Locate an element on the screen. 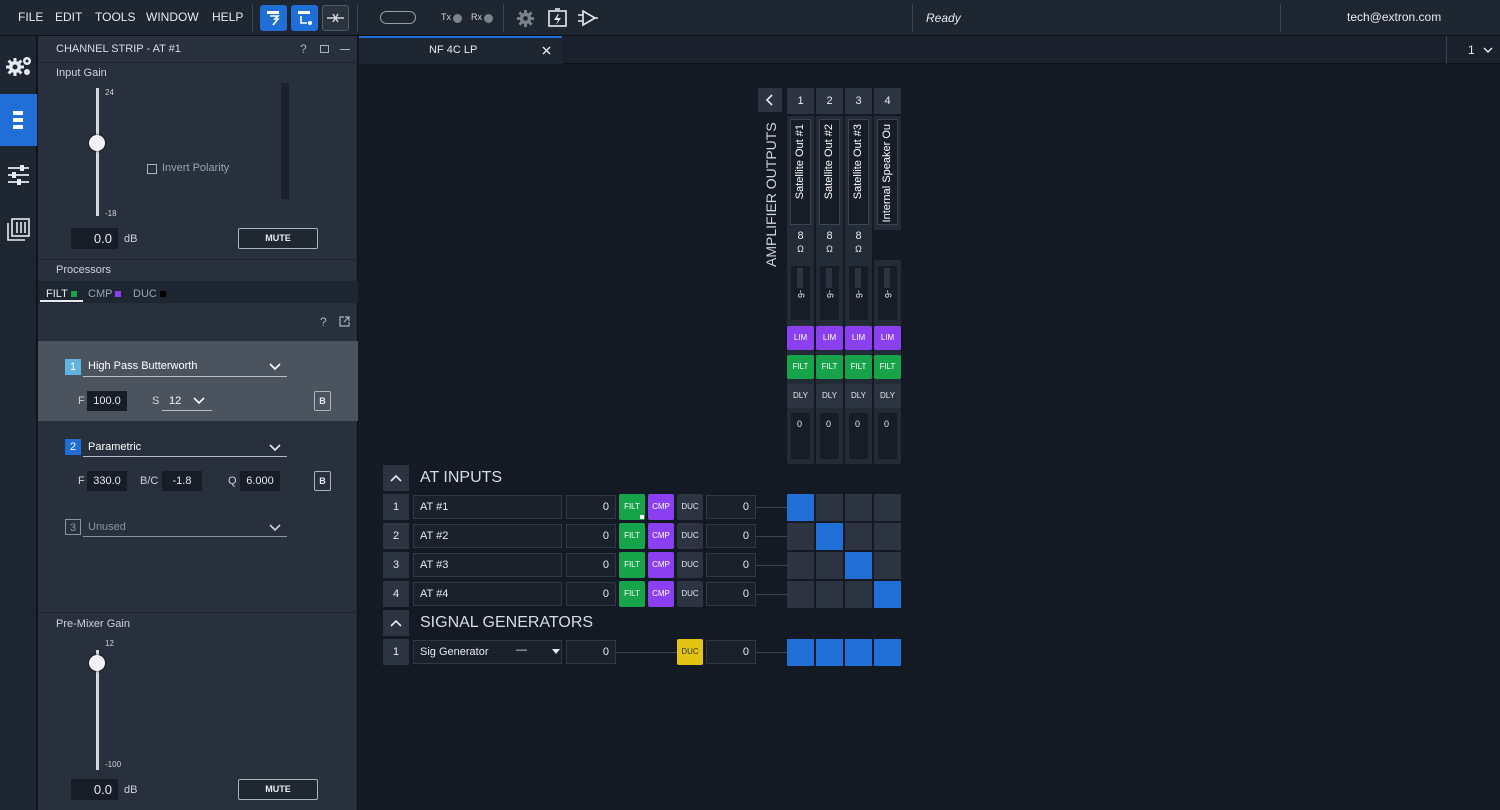 This screenshot has width=1500, height=810. help-icon: ? is located at coordinates (303, 49).